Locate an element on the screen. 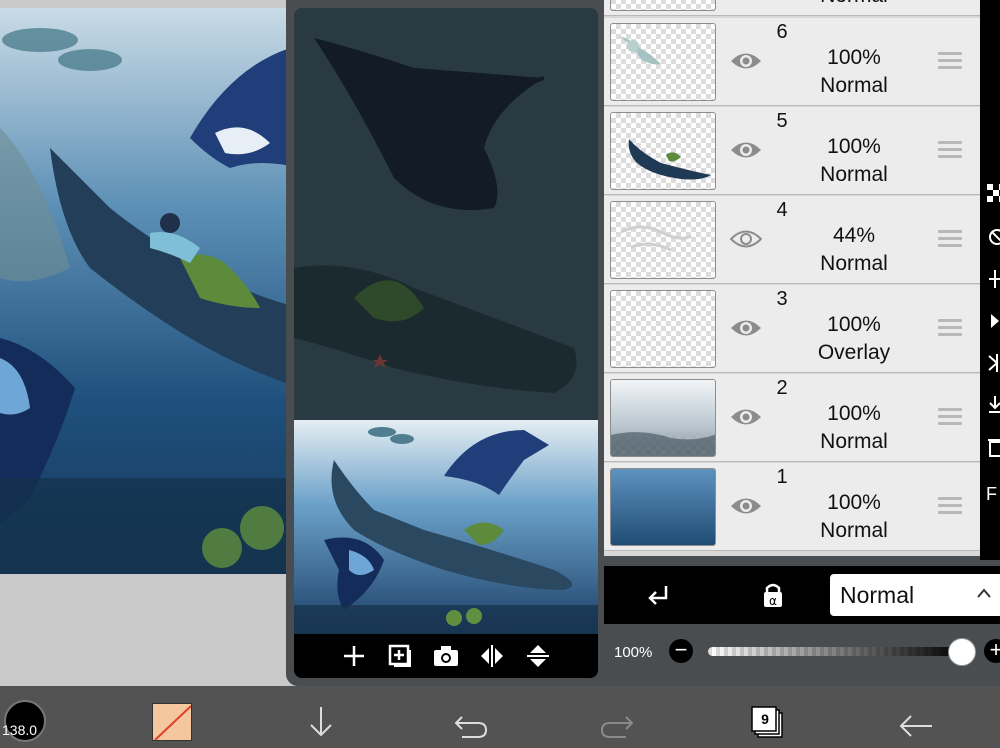  move-icon is located at coordinates (993, 279).